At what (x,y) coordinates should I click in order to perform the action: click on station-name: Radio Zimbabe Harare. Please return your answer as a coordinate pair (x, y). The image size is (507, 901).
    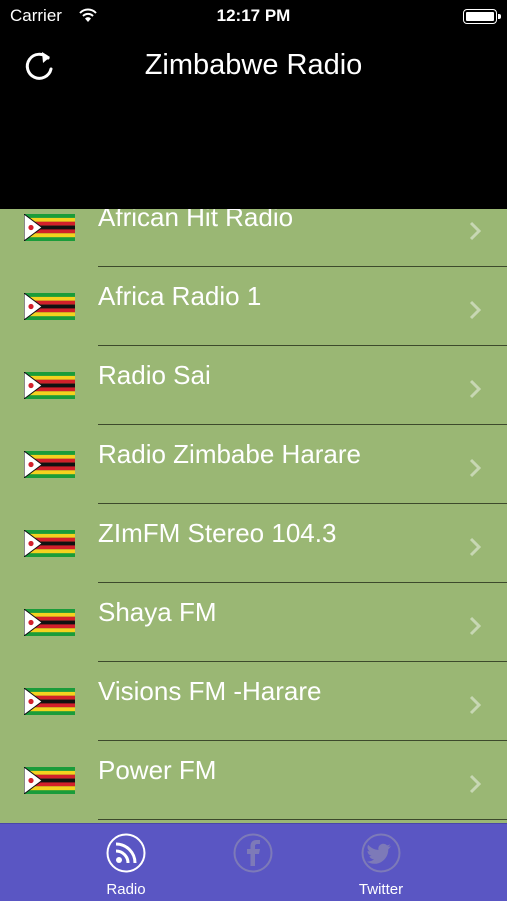
    Looking at the image, I should click on (230, 454).